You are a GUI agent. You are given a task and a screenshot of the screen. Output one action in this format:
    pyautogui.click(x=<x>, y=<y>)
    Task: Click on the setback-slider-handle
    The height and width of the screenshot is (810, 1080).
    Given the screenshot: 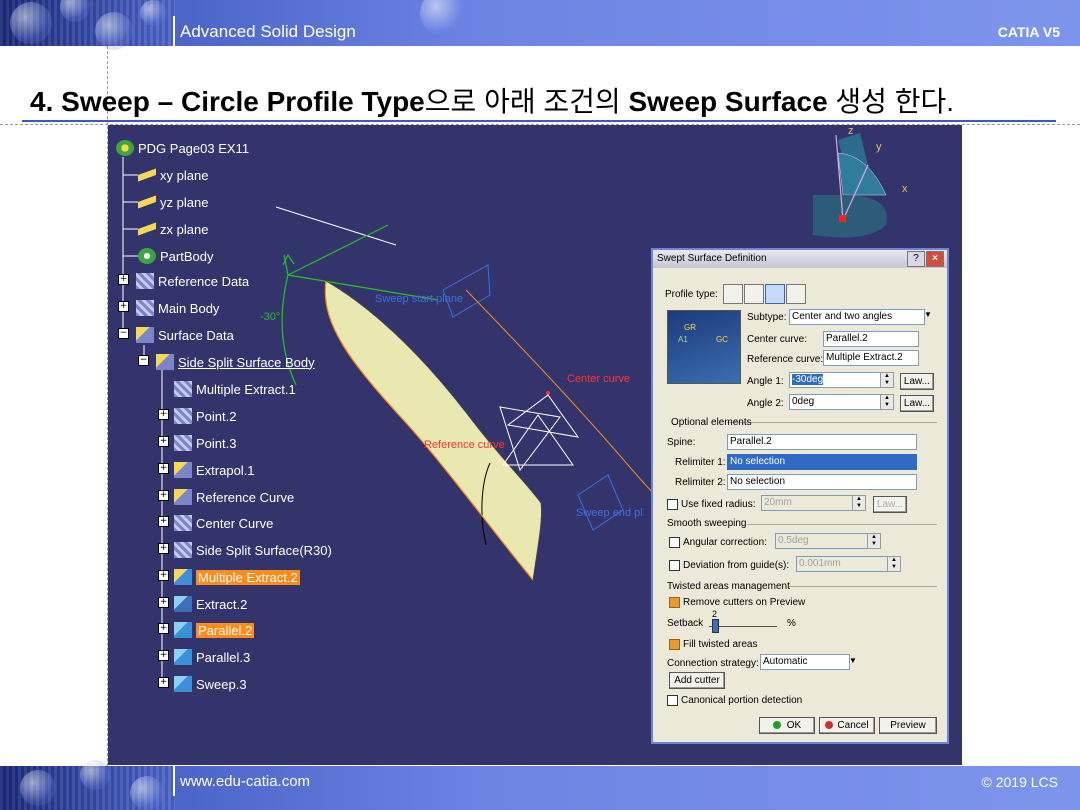 What is the action you would take?
    pyautogui.click(x=715, y=626)
    